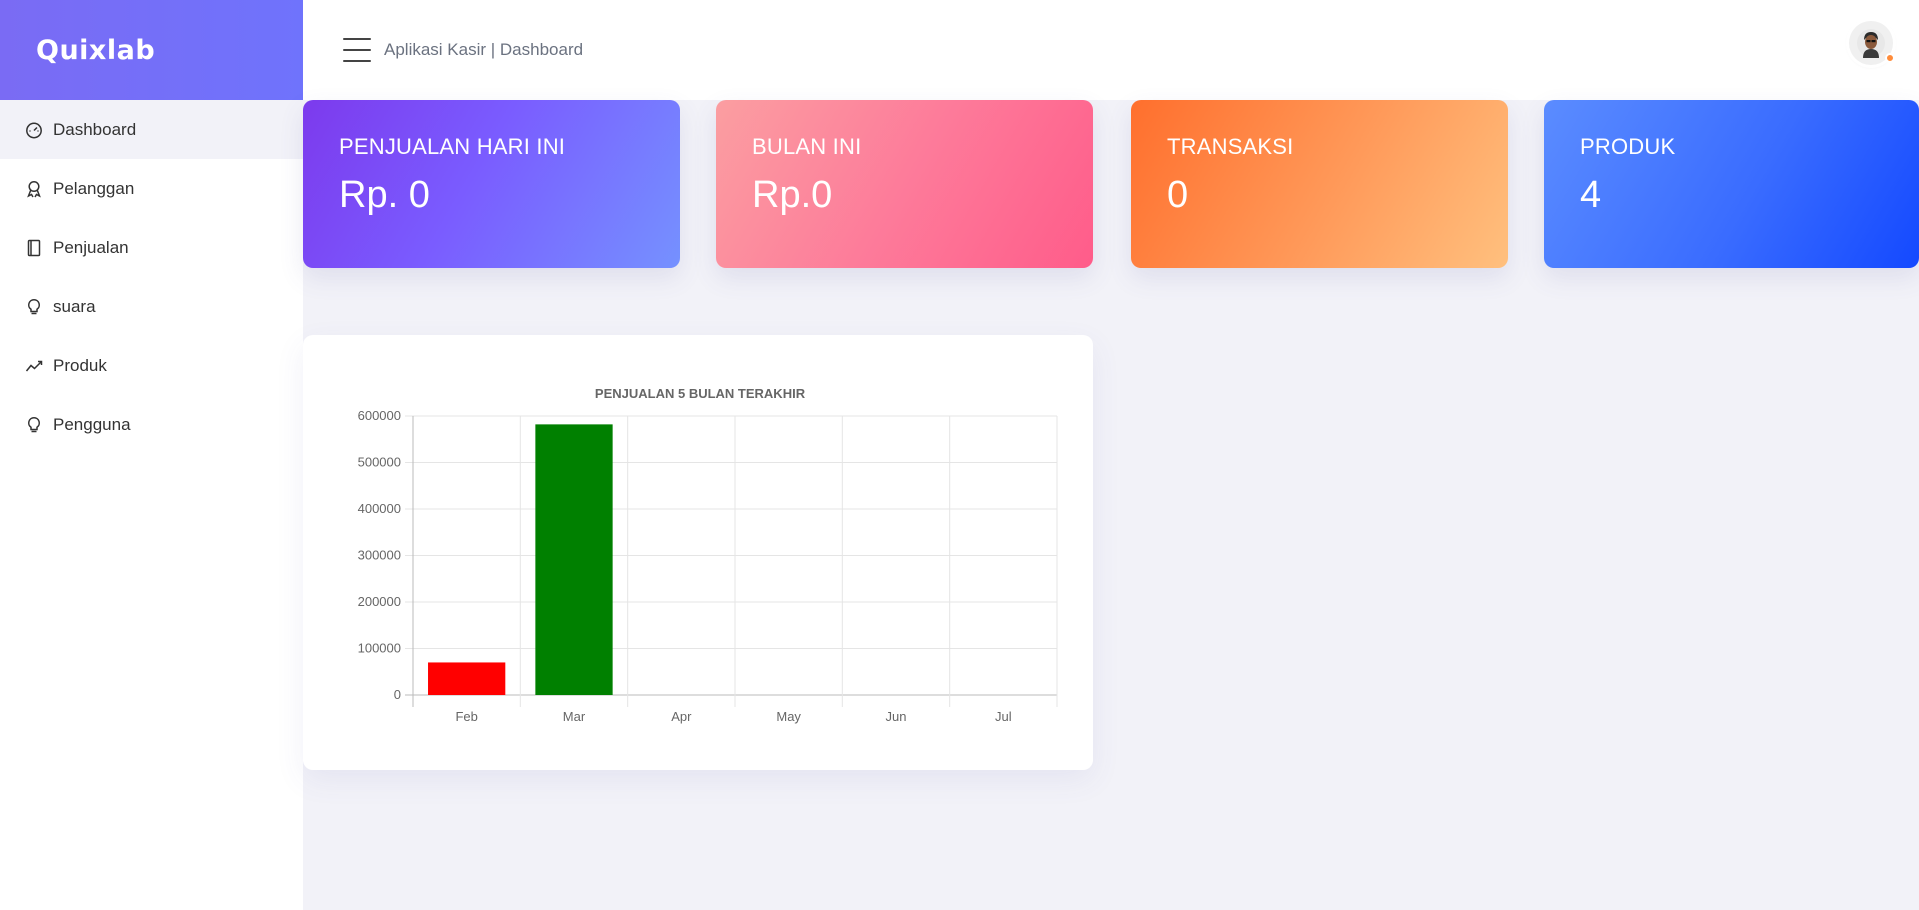 The image size is (1919, 910). Describe the element at coordinates (91, 247) in the screenshot. I see `sidebar-item-label: Penjualan` at that location.